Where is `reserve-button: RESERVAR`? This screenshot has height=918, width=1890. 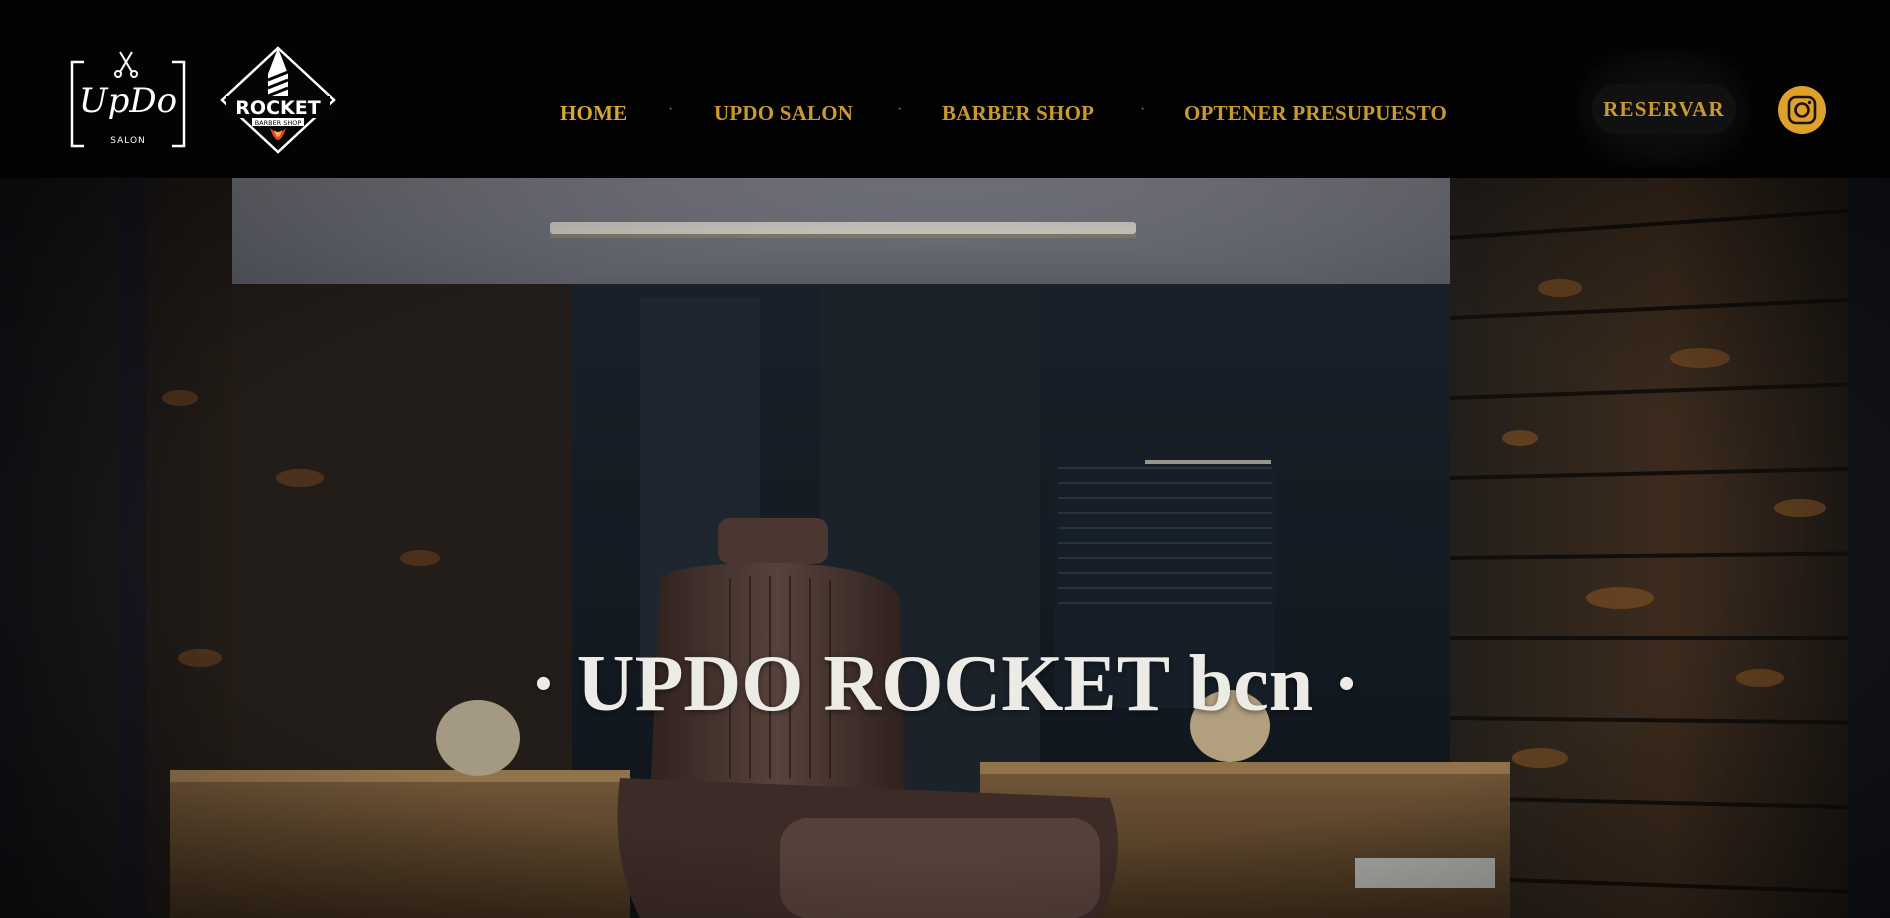 reserve-button: RESERVAR is located at coordinates (1664, 109).